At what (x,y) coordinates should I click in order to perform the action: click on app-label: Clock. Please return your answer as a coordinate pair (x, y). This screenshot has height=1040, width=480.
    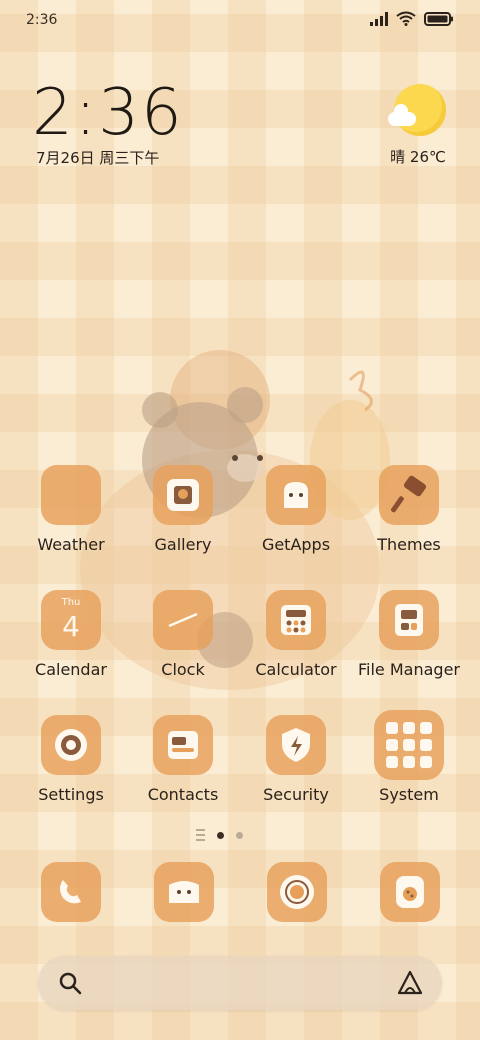
    Looking at the image, I should click on (183, 669).